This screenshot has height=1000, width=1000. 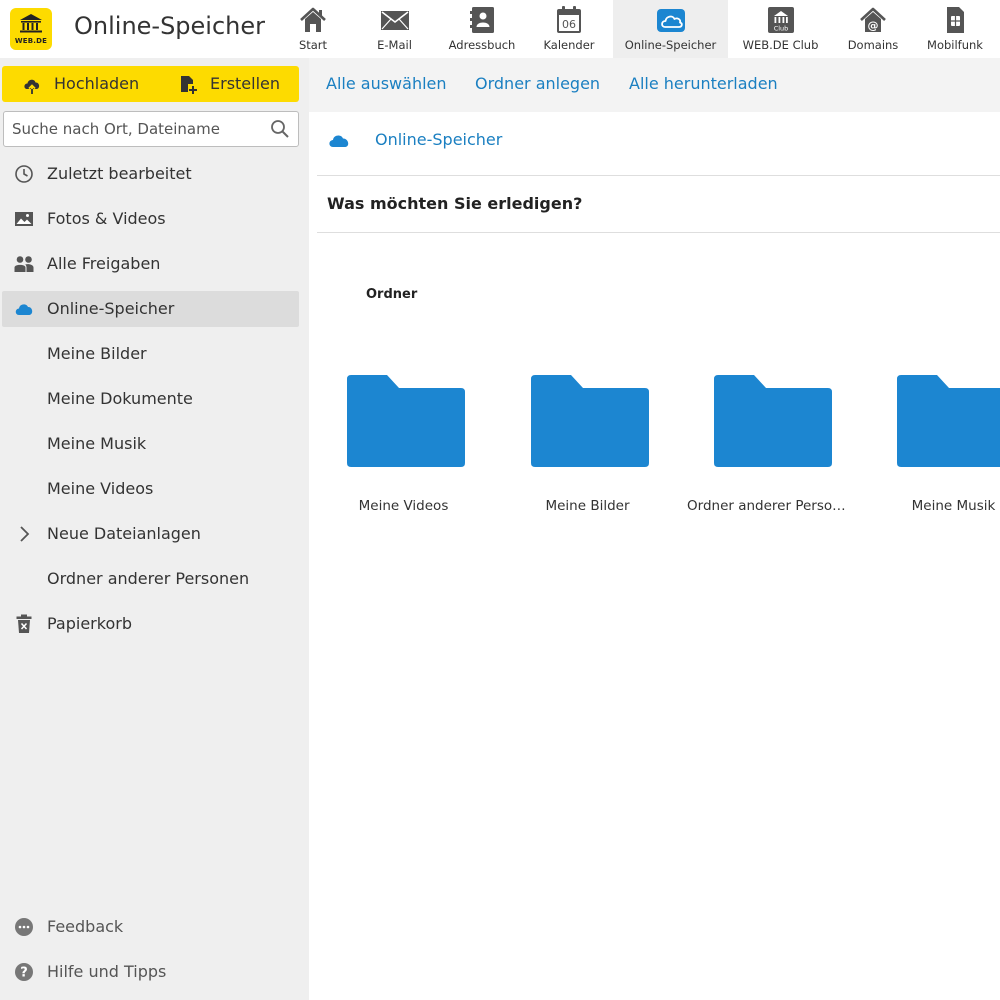 I want to click on sidebar-item-label: Alle Freigaben, so click(x=104, y=263).